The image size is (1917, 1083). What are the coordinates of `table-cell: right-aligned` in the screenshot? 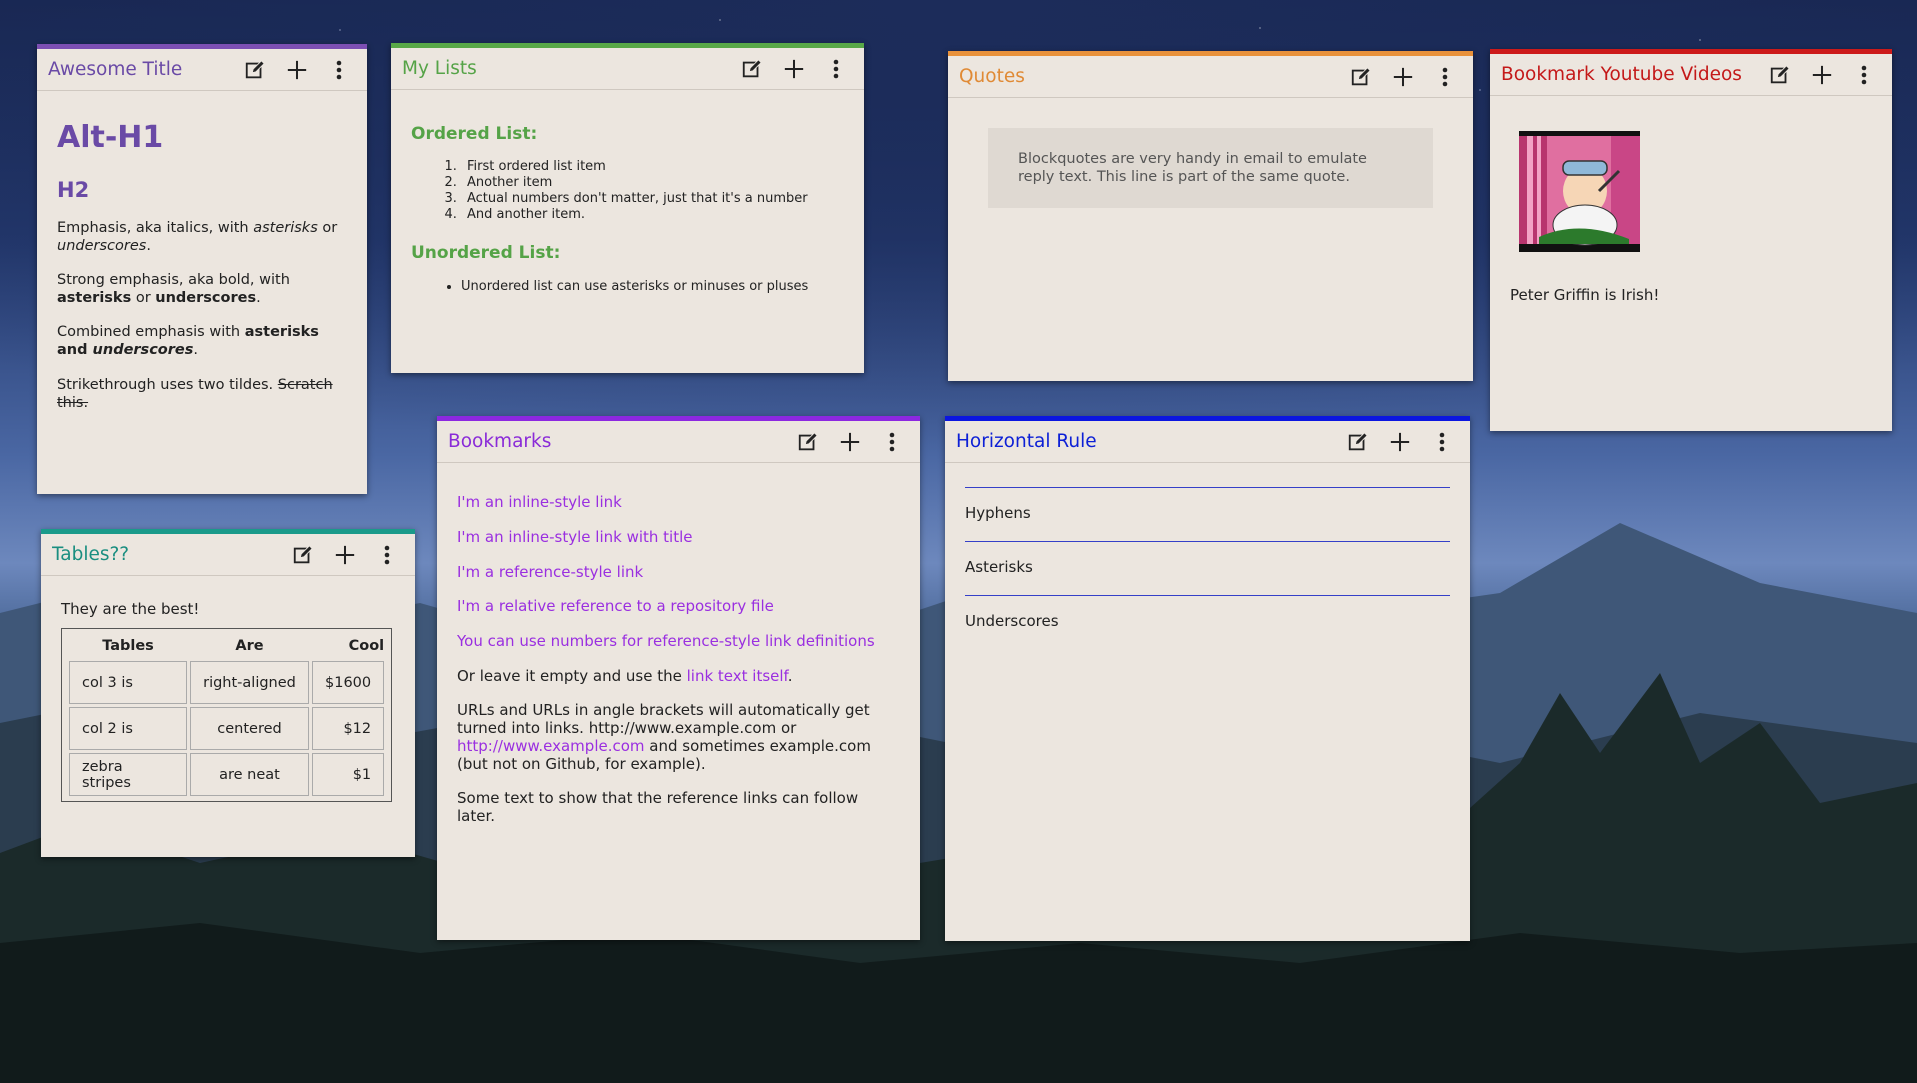 It's located at (249, 682).